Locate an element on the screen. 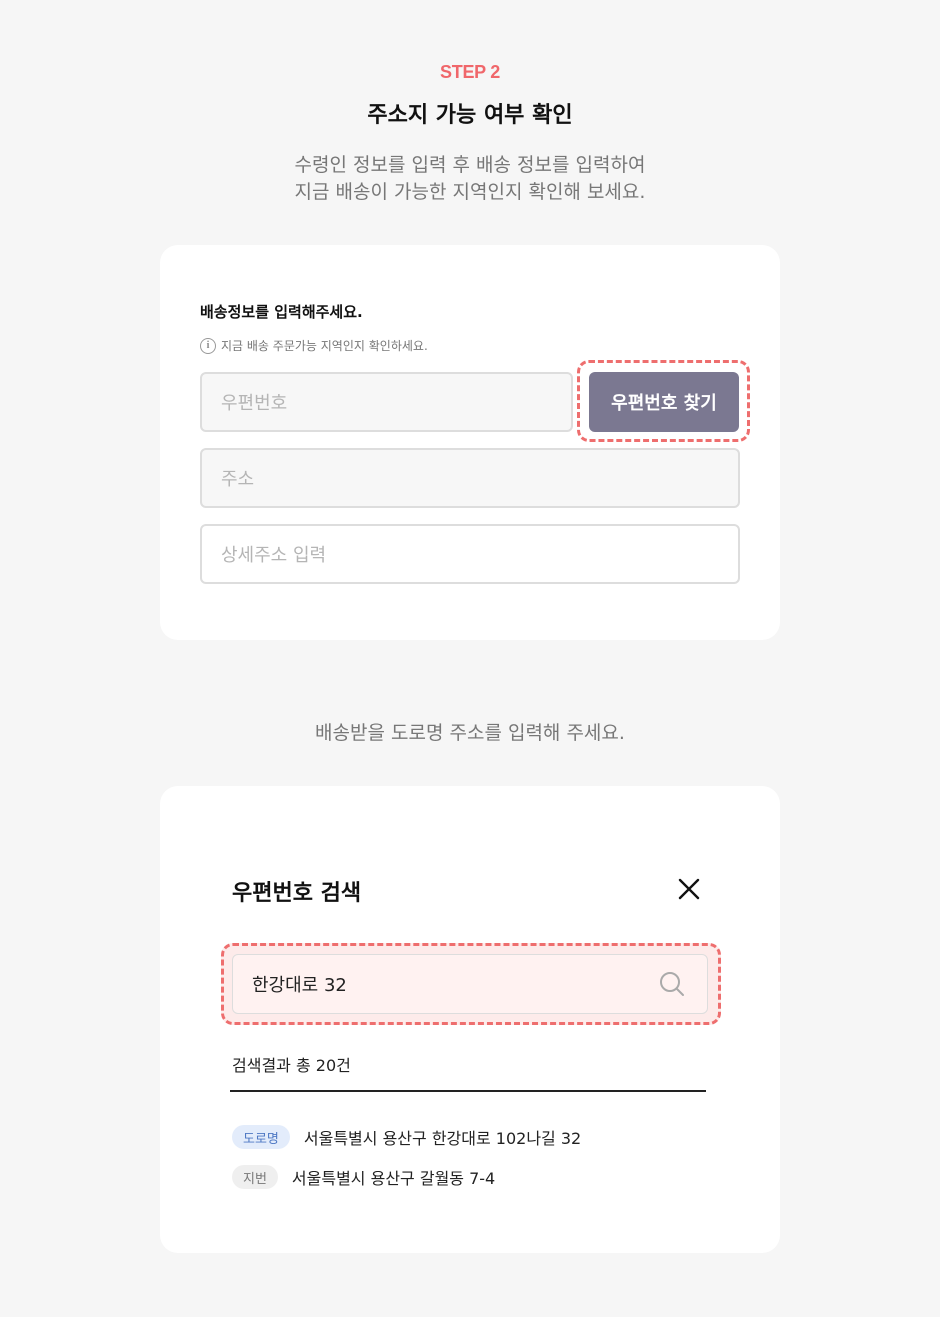  find-zipcode-button: 우편번호 찾기 is located at coordinates (664, 402).